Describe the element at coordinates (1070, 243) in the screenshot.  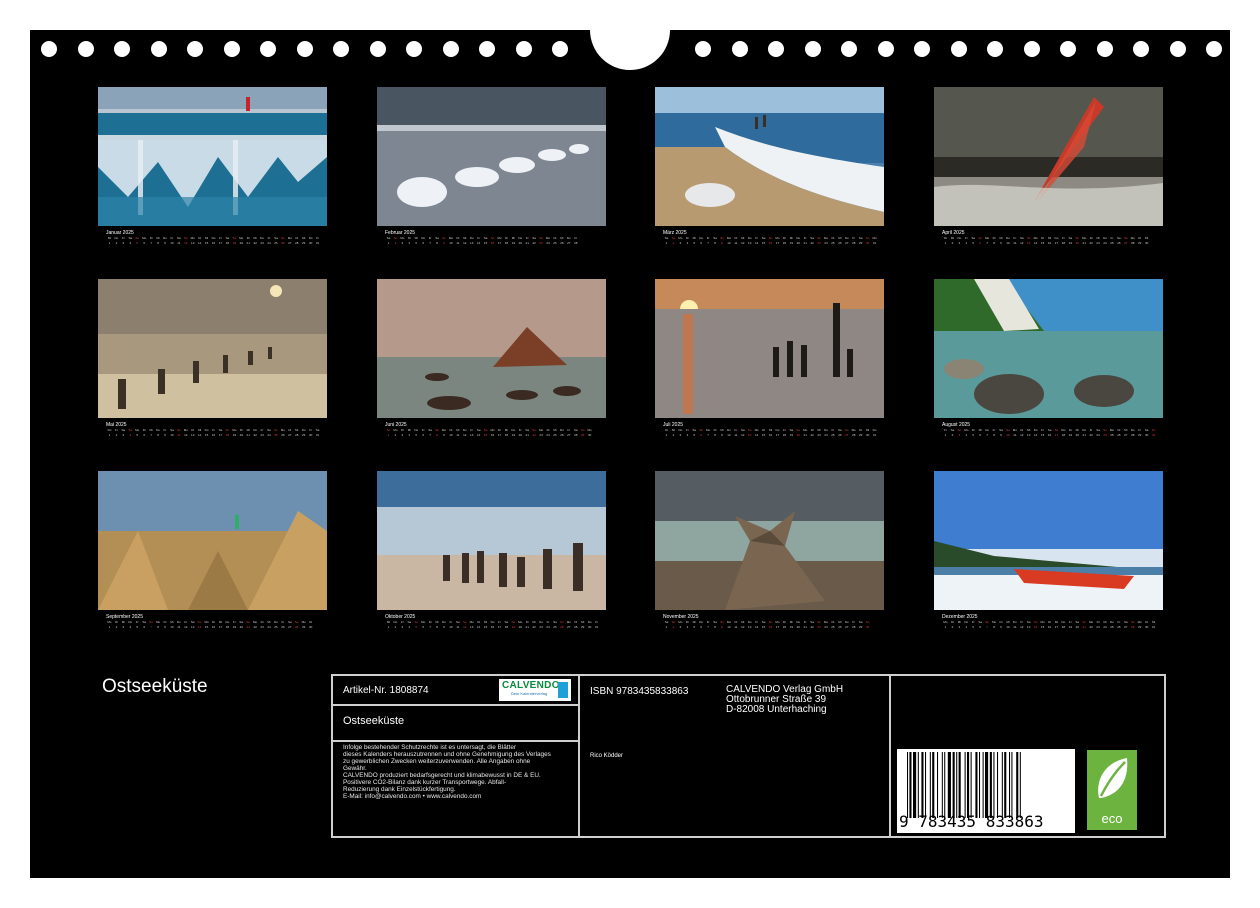
I see `day-number: 19` at that location.